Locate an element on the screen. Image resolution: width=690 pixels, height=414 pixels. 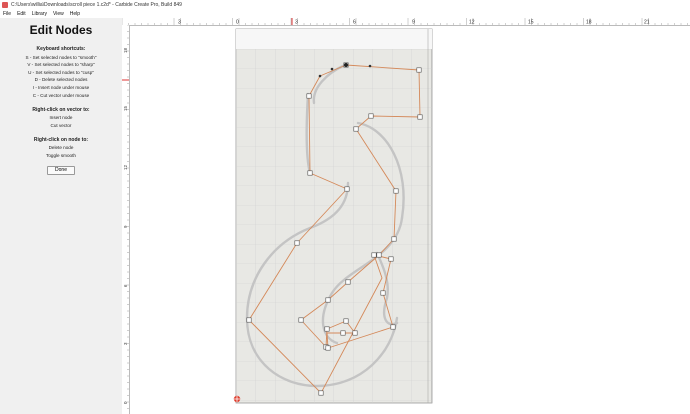
selected-node is located at coordinates (346, 65).